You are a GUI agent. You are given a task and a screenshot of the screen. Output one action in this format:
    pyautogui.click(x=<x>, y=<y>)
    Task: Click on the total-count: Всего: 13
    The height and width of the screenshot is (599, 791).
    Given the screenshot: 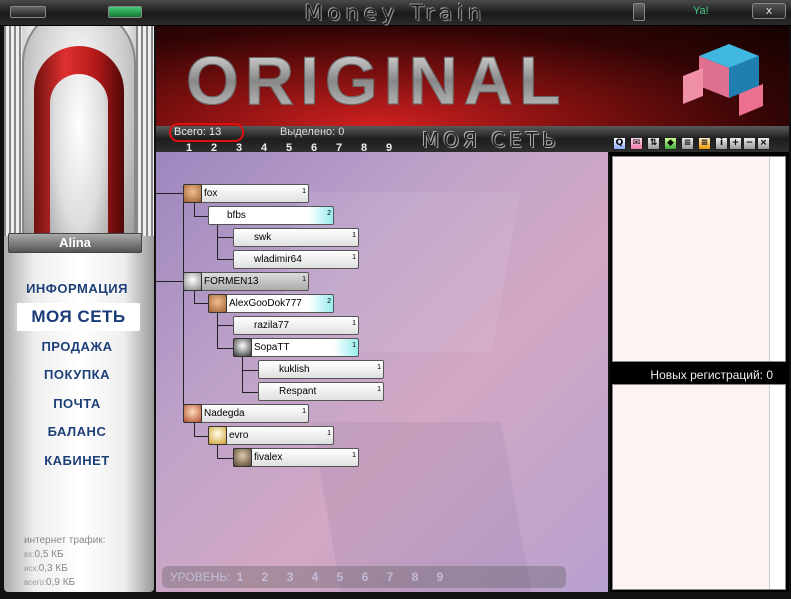 What is the action you would take?
    pyautogui.click(x=198, y=132)
    